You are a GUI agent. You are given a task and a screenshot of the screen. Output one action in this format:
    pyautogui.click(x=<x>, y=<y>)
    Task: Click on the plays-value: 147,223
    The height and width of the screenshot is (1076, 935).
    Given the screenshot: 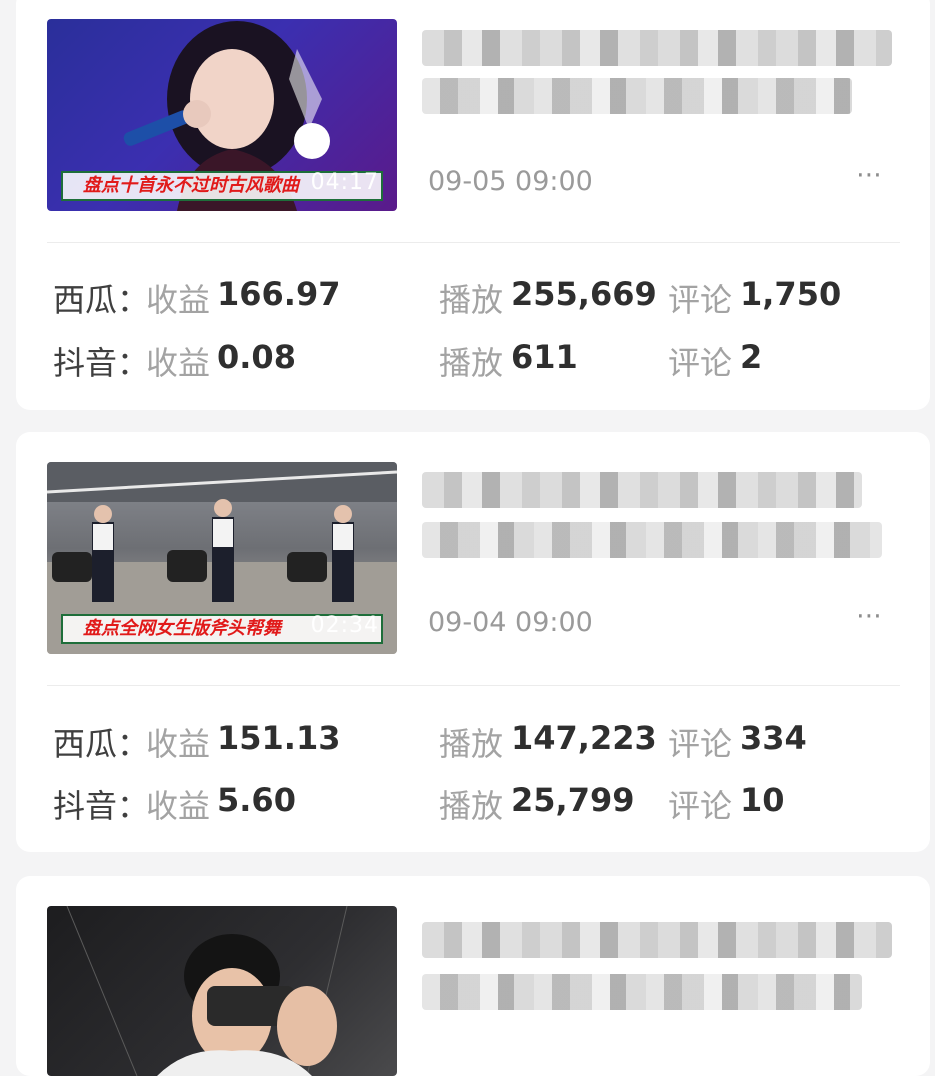 What is the action you would take?
    pyautogui.click(x=584, y=738)
    